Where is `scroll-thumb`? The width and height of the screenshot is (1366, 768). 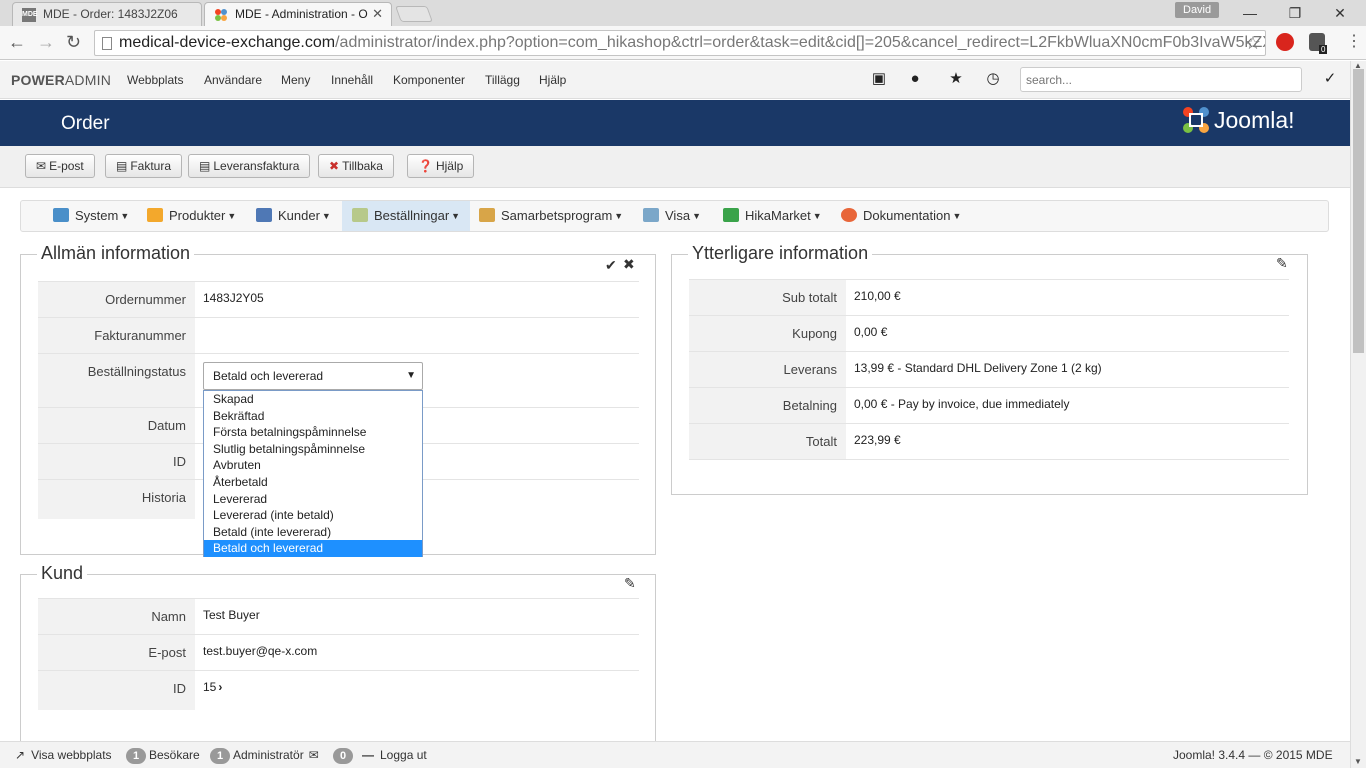
scroll-thumb is located at coordinates (1358, 211).